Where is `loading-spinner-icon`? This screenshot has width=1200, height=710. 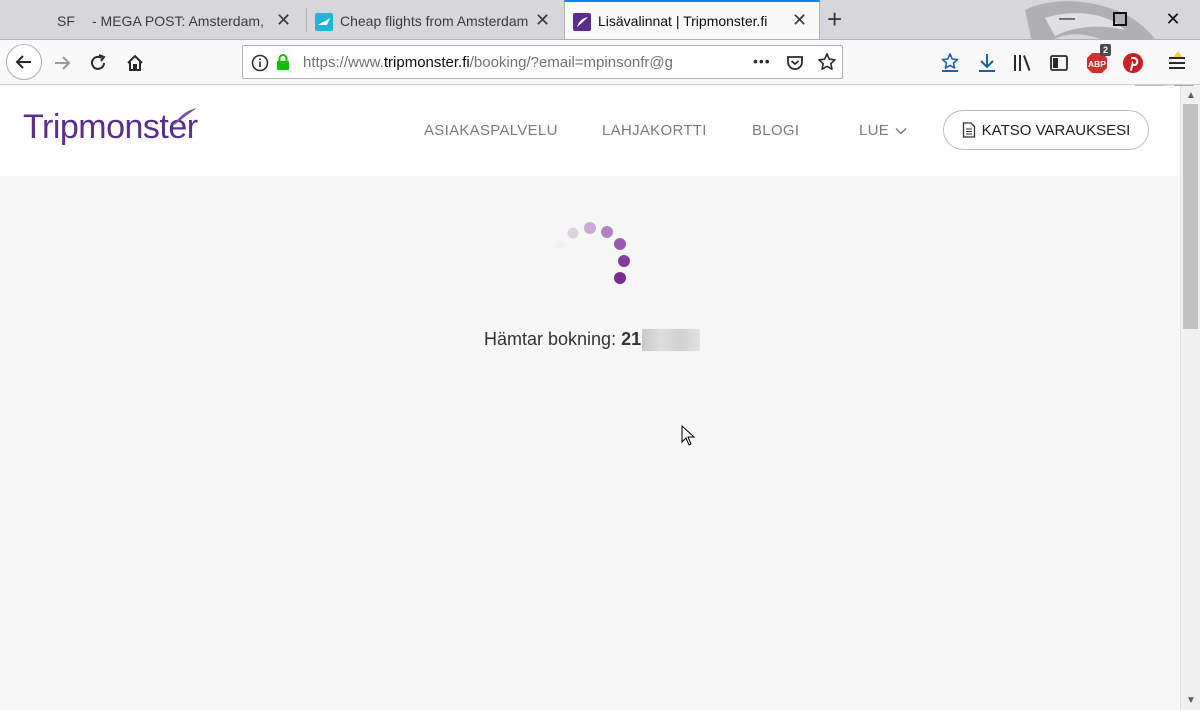
loading-spinner-icon is located at coordinates (592, 253).